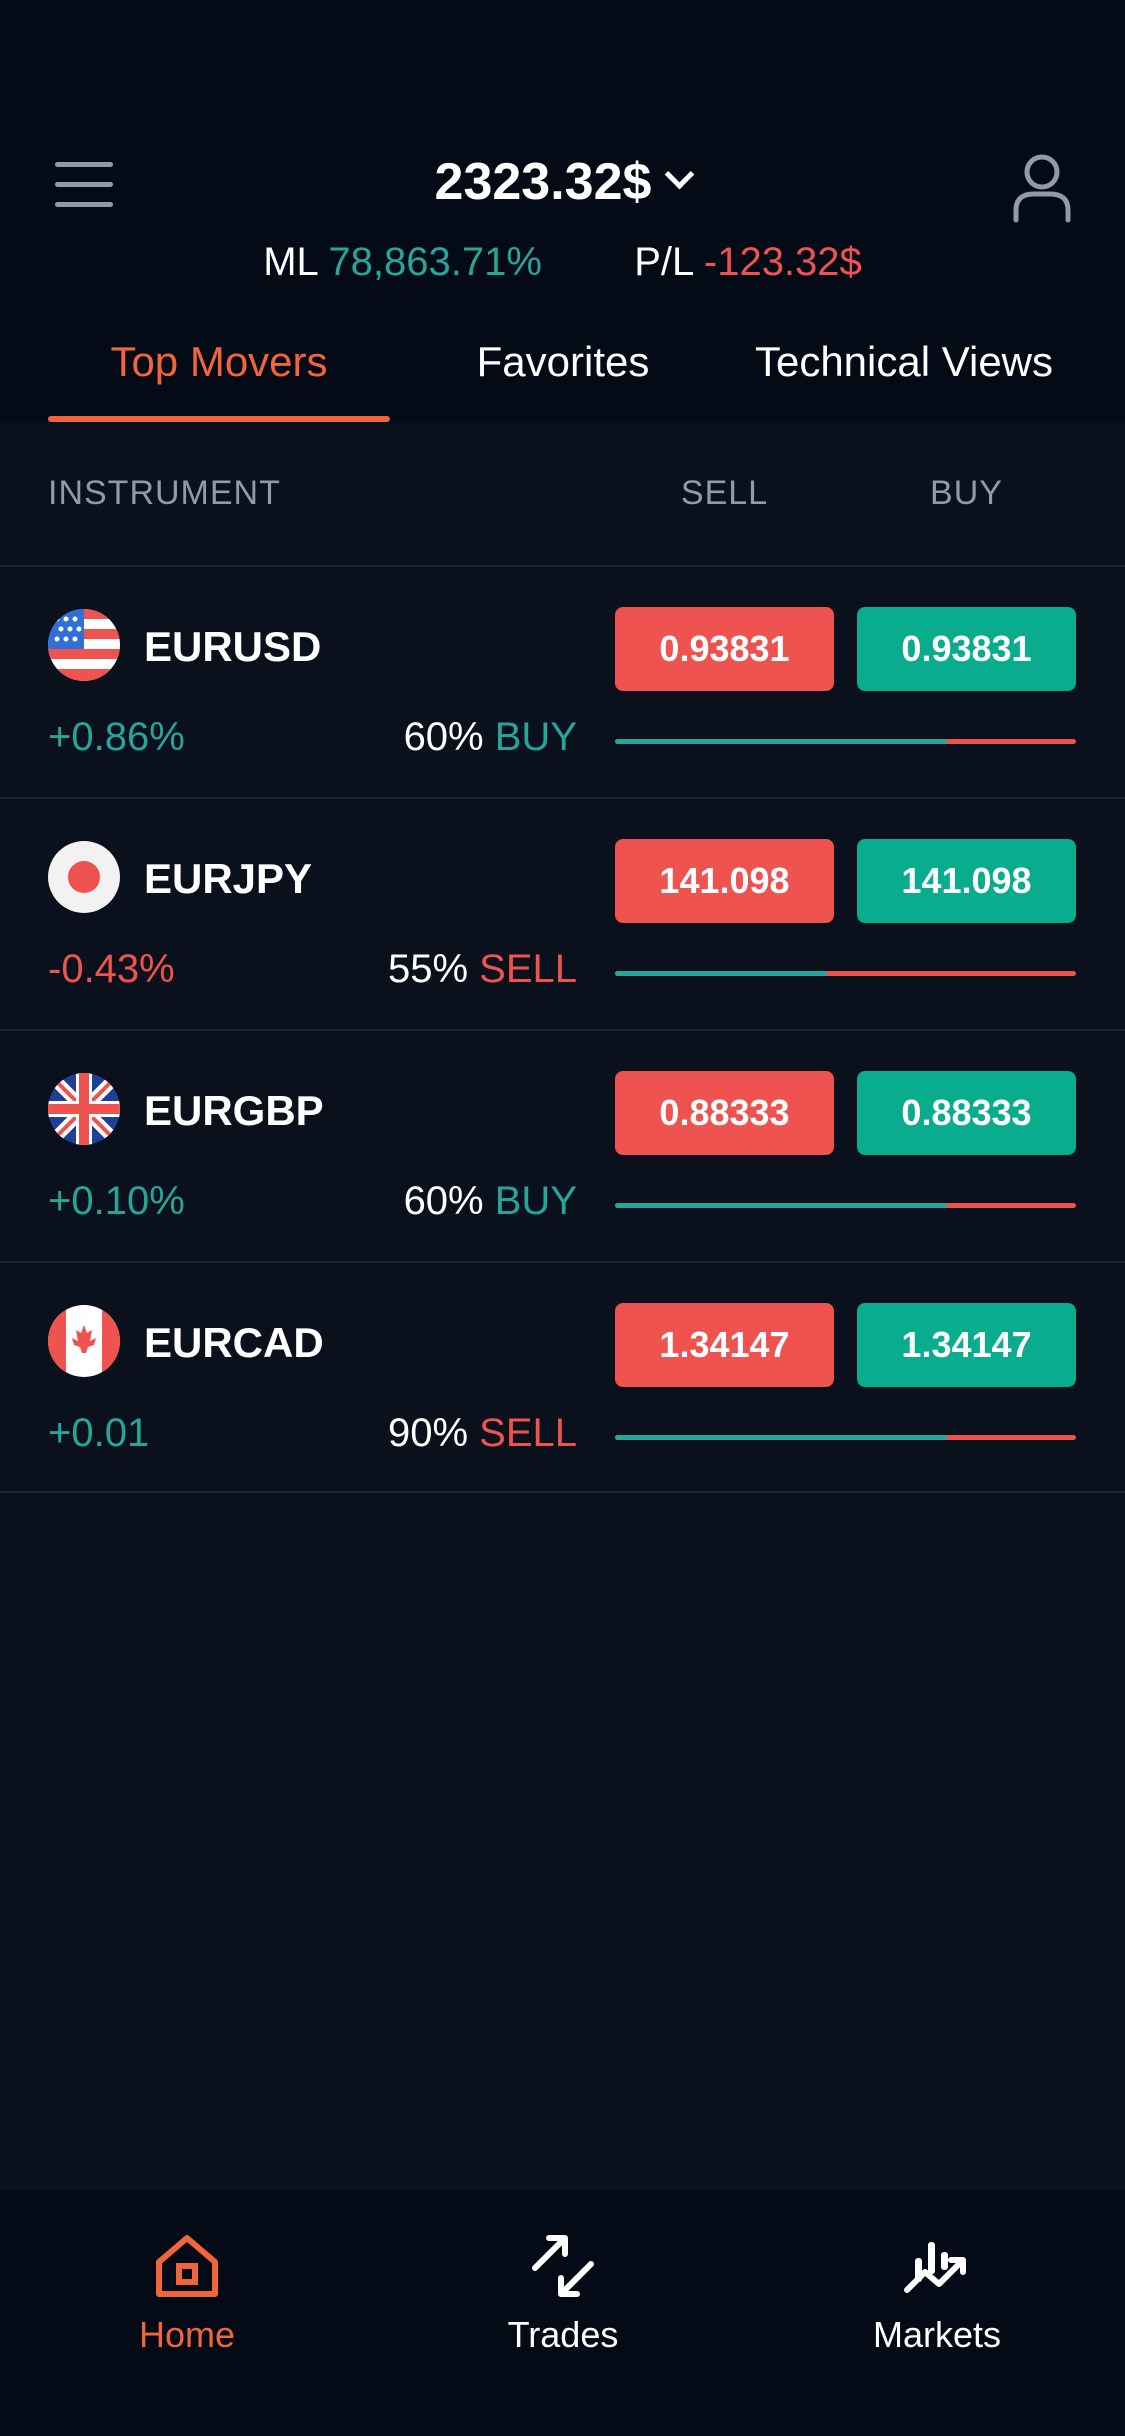 Image resolution: width=1125 pixels, height=2436 pixels. I want to click on buy-button: 141.098, so click(966, 881).